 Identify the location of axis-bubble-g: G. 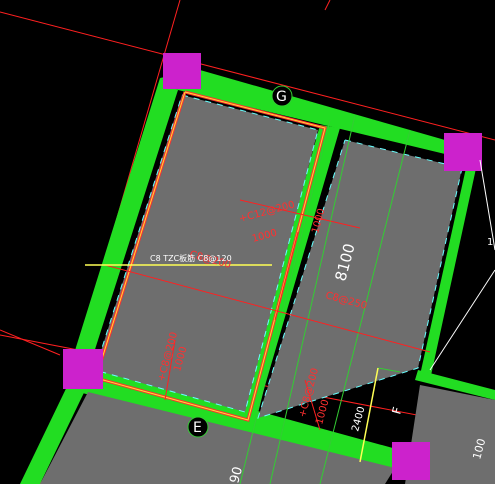
(282, 96).